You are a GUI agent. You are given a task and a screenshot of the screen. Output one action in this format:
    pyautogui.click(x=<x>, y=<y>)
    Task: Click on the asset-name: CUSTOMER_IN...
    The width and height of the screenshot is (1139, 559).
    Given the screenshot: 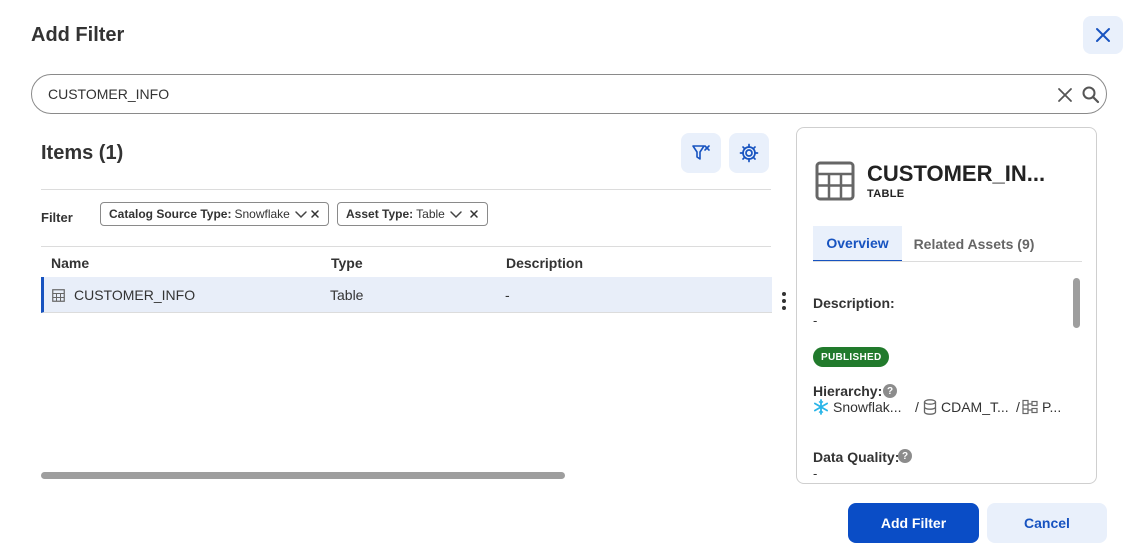 What is the action you would take?
    pyautogui.click(x=956, y=173)
    